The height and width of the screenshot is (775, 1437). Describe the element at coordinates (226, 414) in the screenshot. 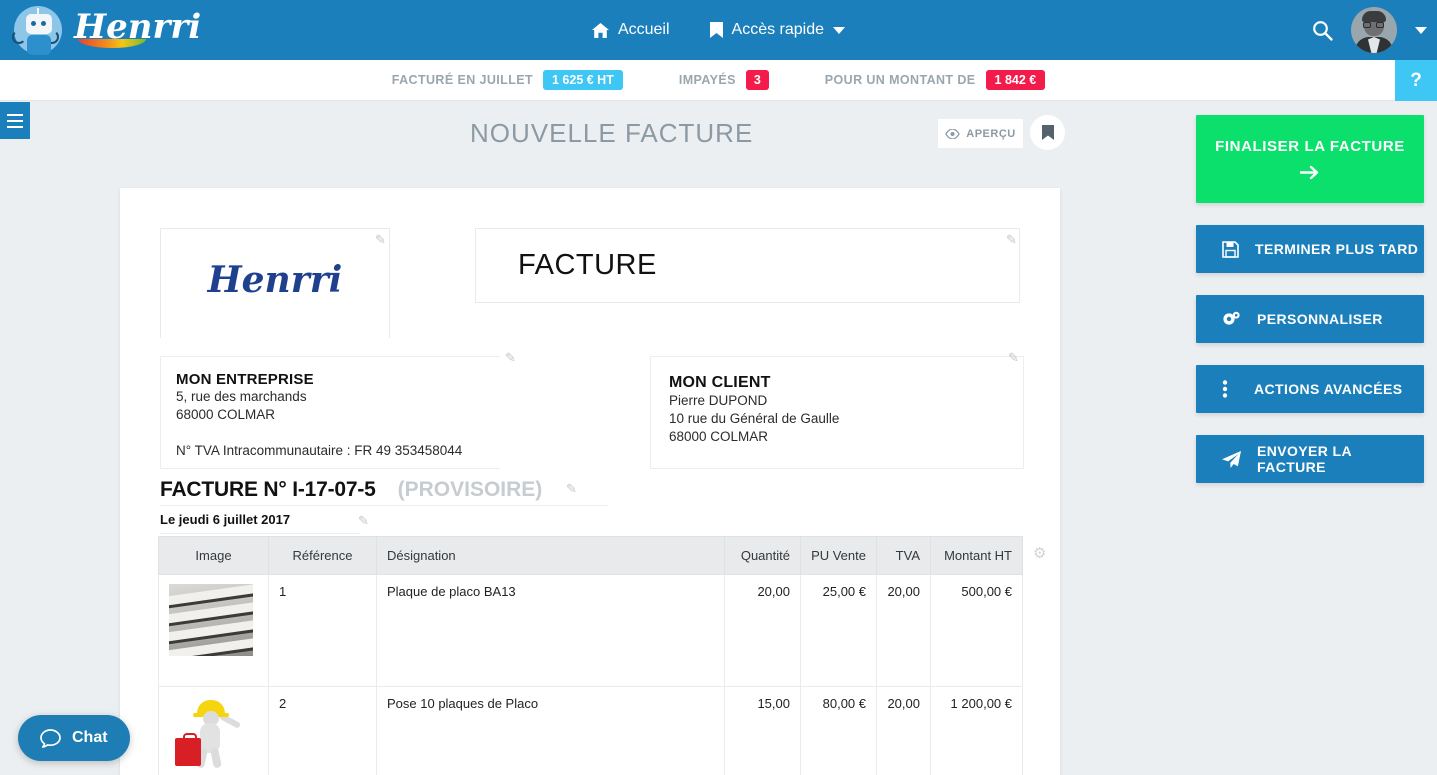

I see `company-address-line2: 68000 COLMAR` at that location.